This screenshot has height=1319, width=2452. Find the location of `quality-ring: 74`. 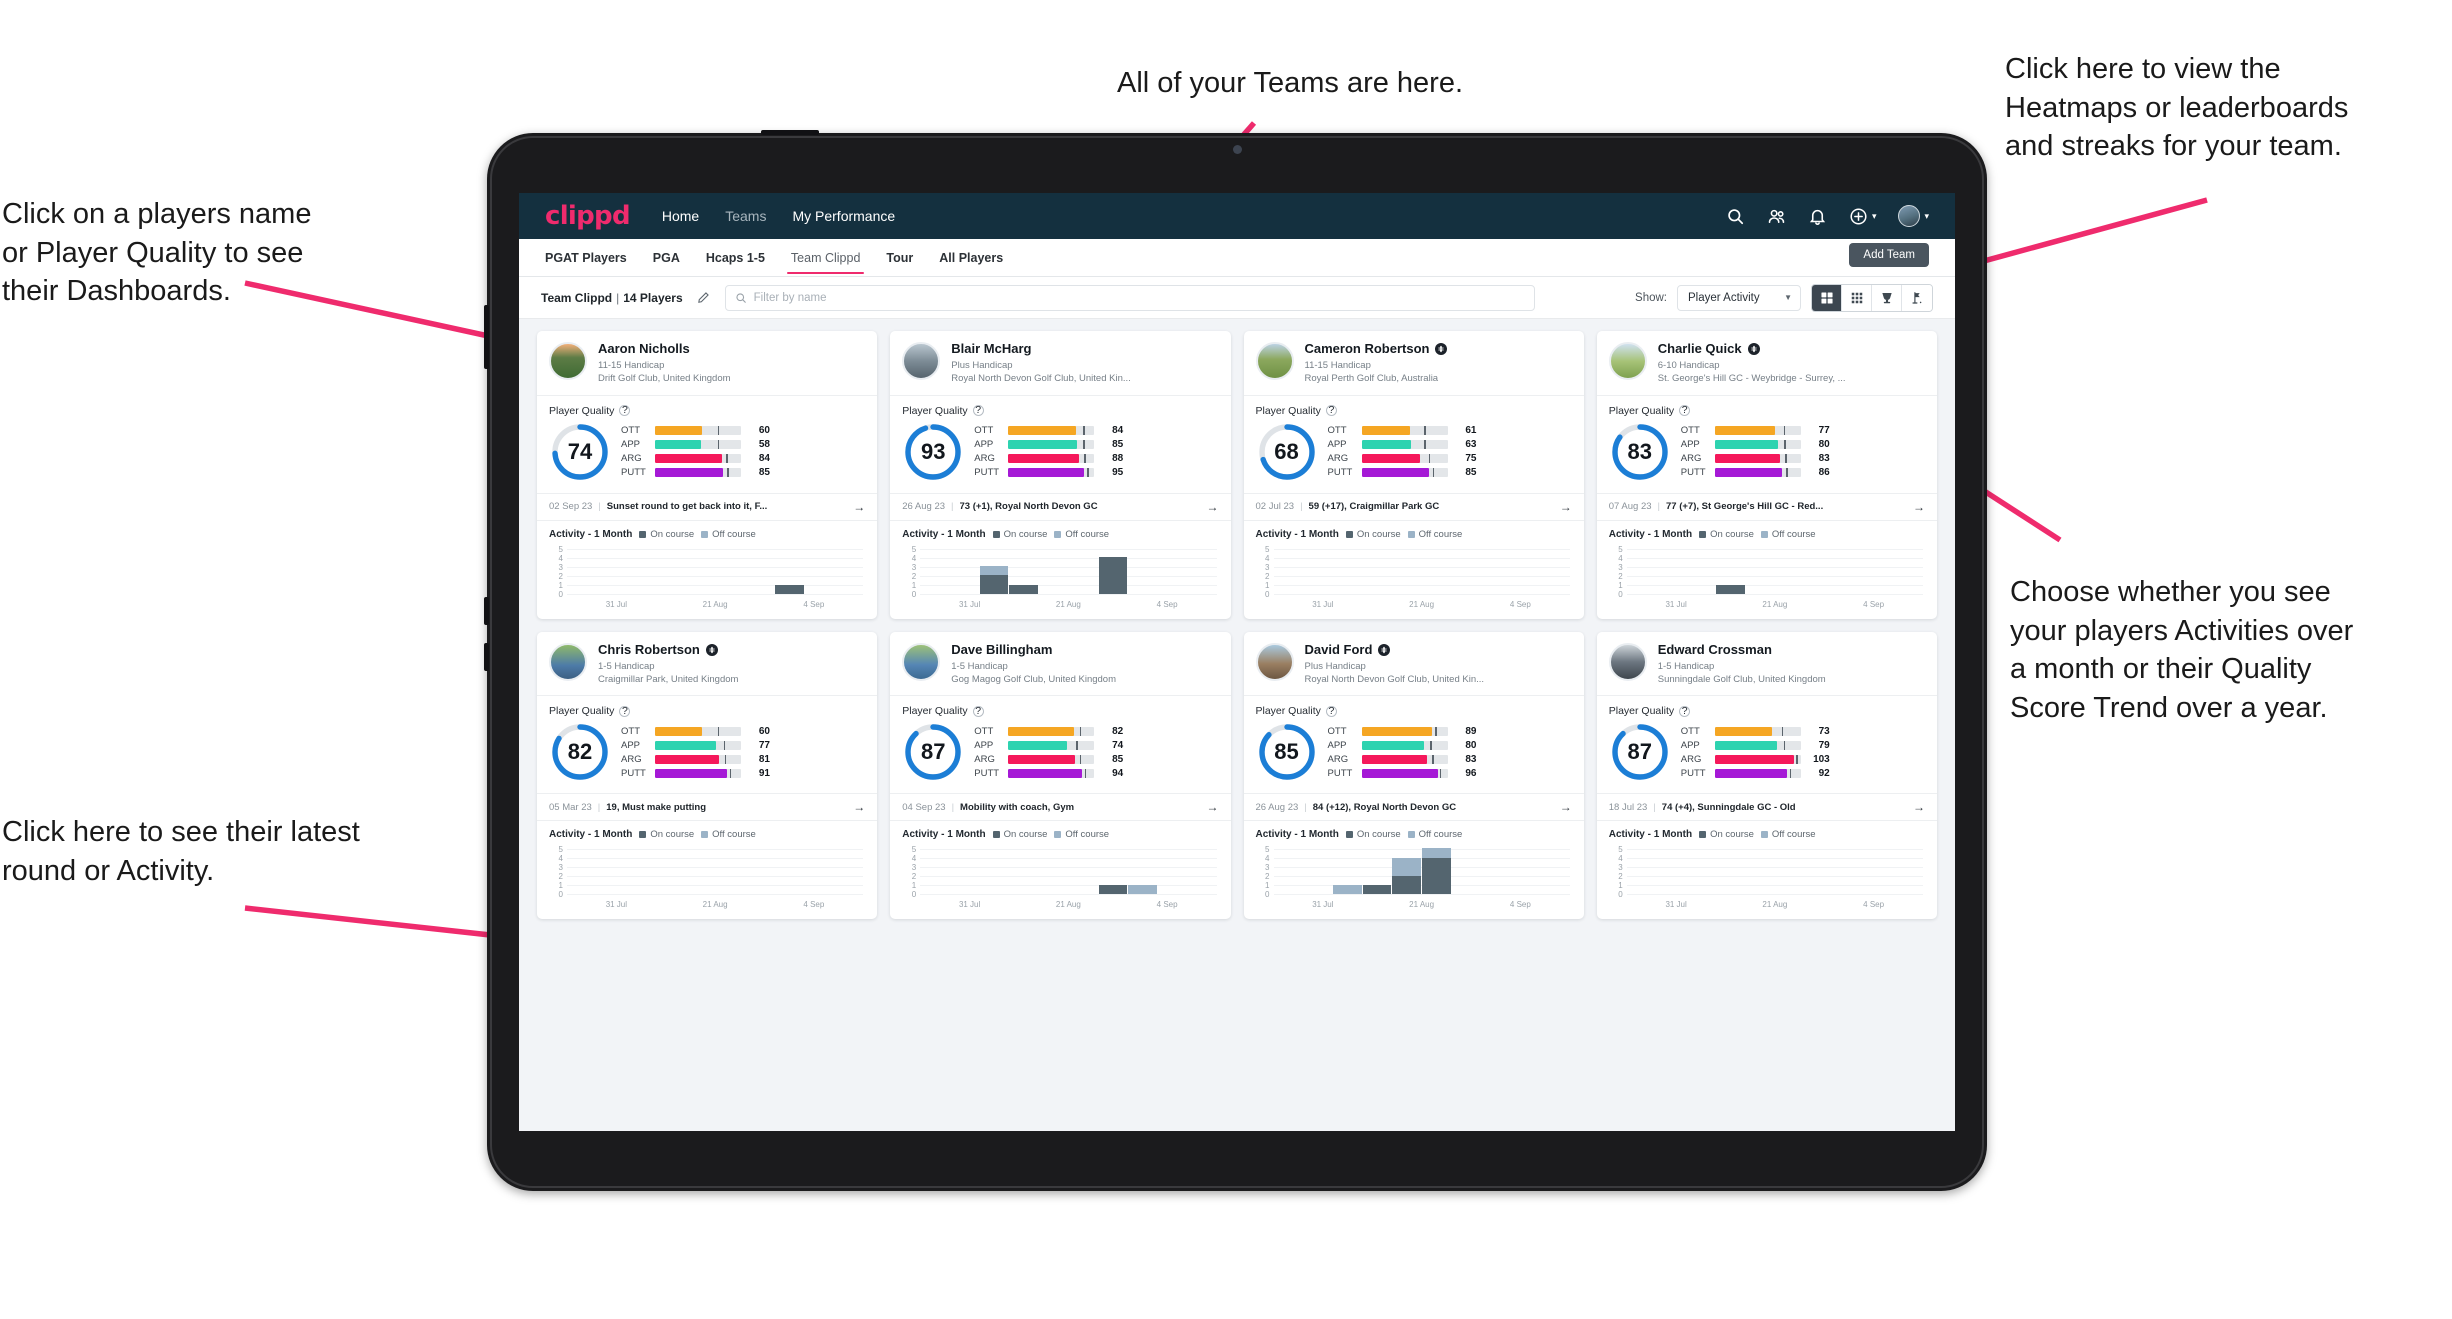

quality-ring: 74 is located at coordinates (580, 452).